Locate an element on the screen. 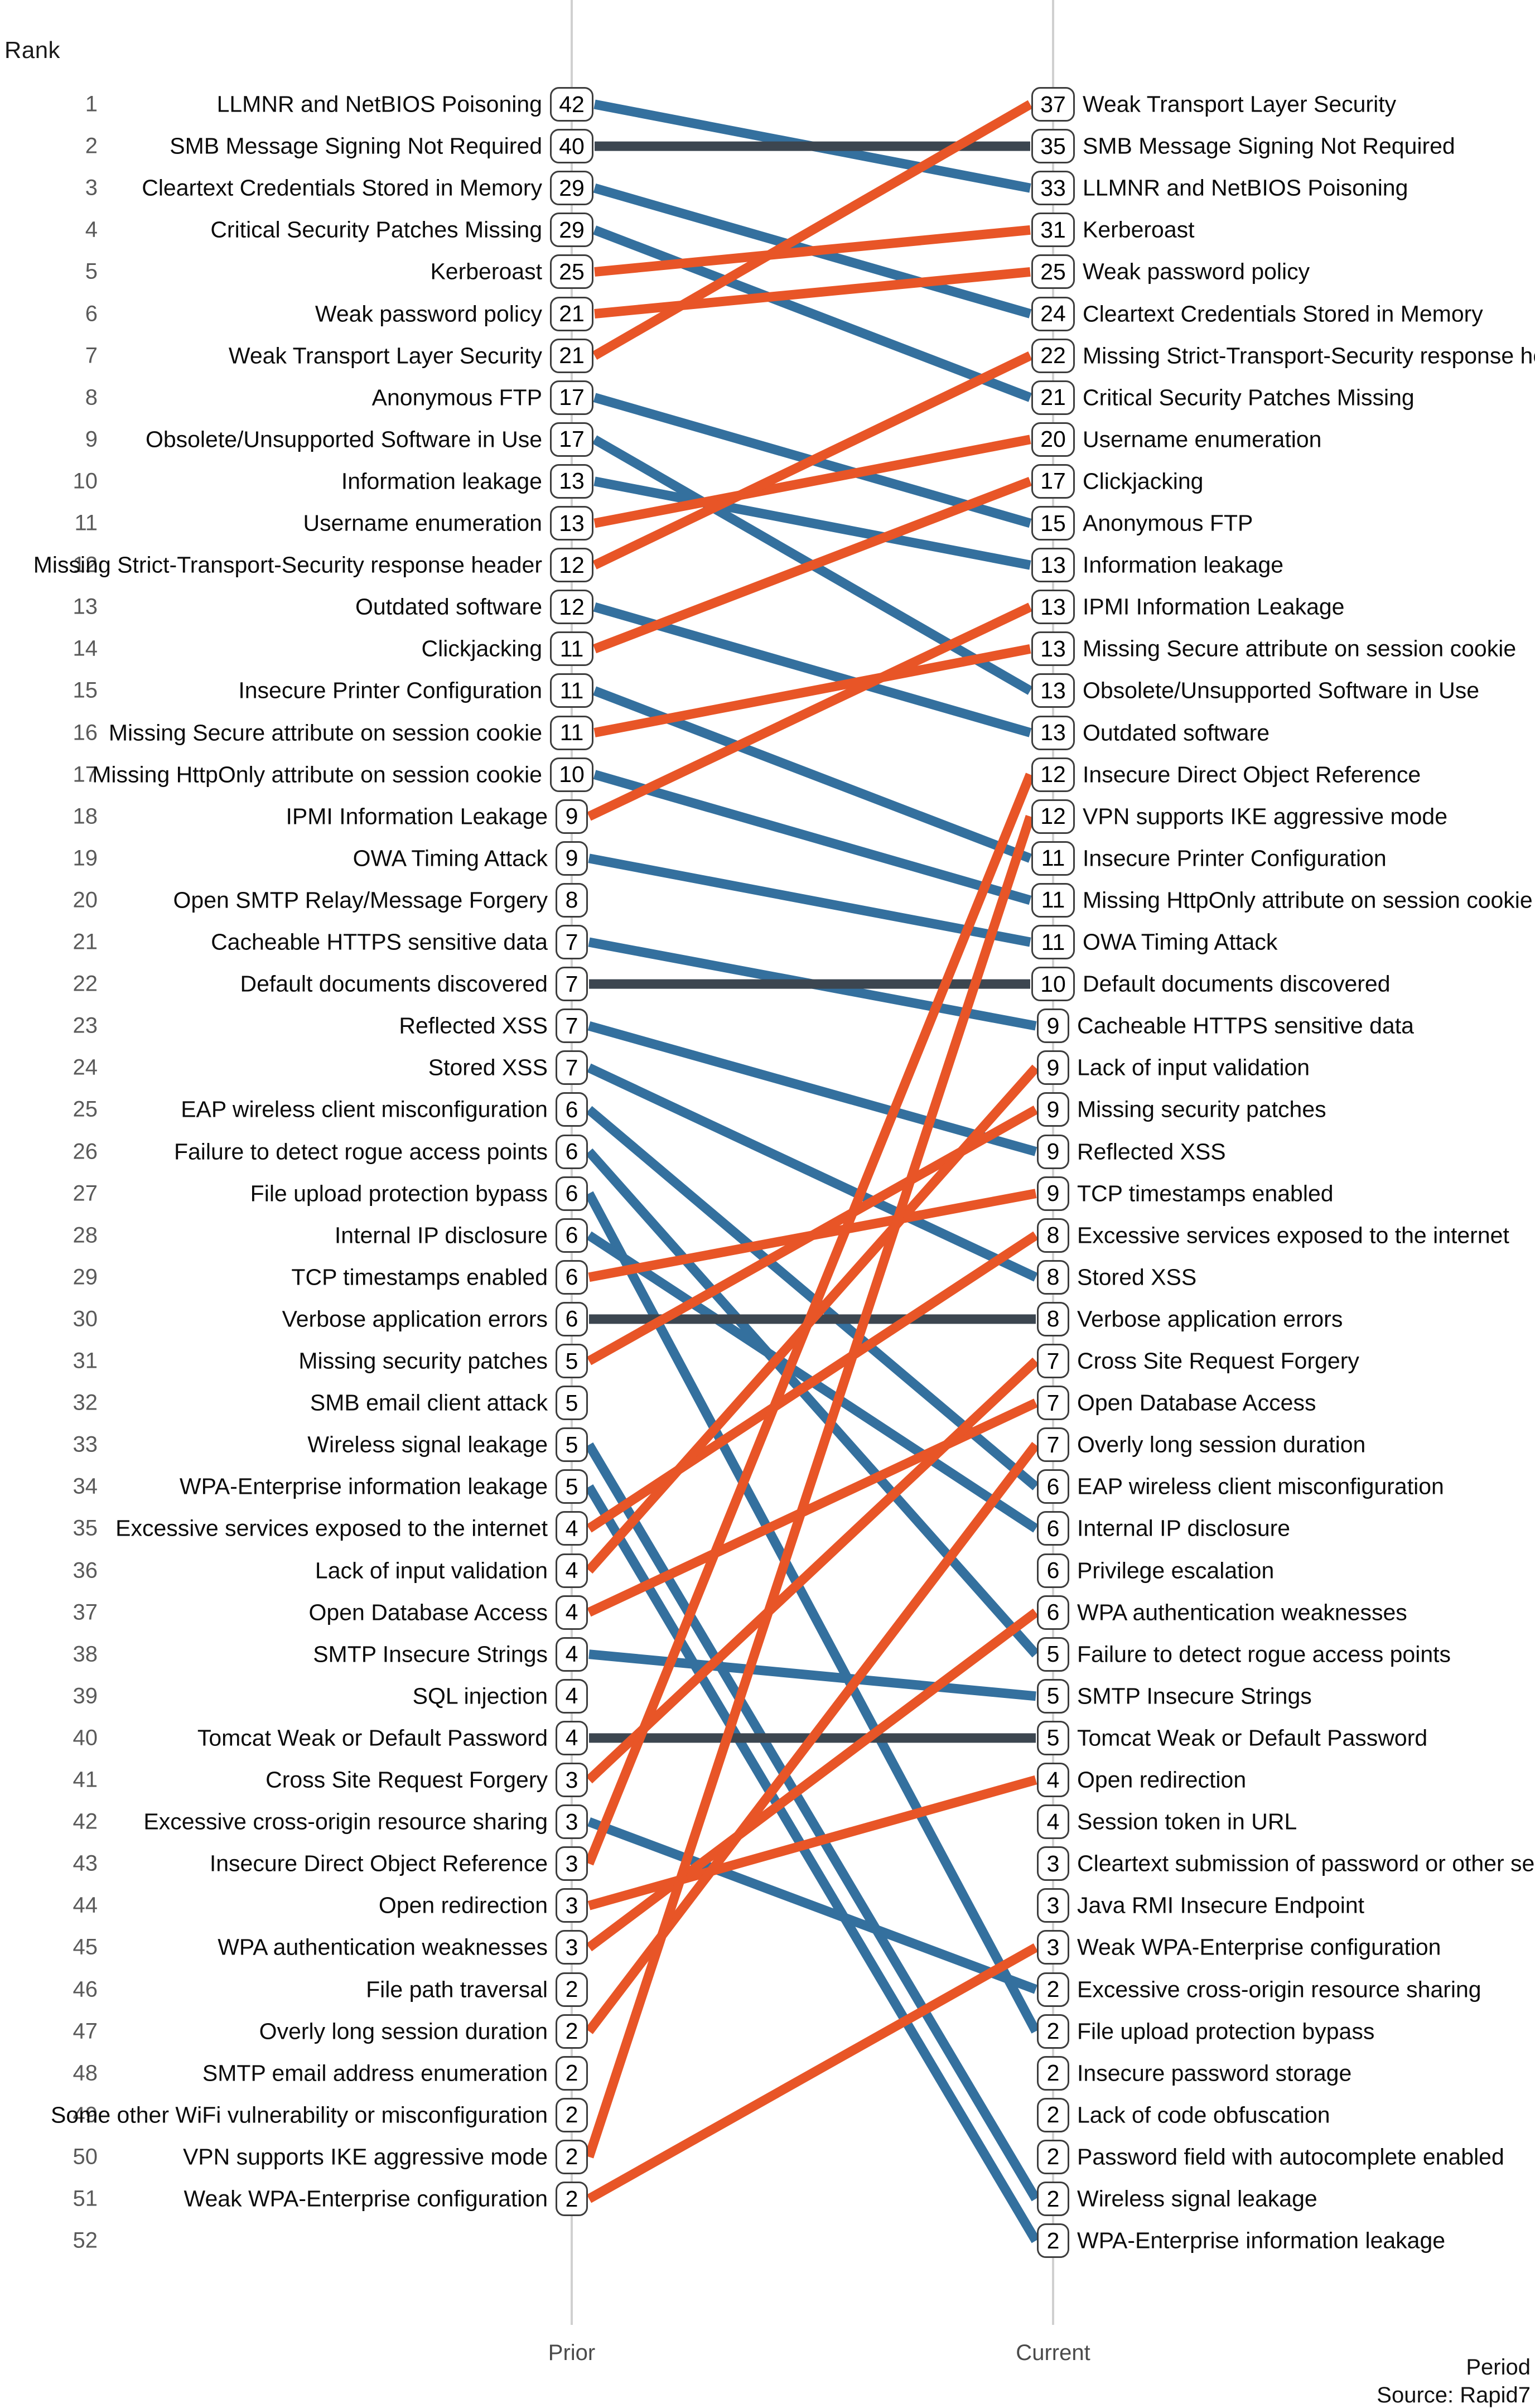 Image resolution: width=1535 pixels, height=2408 pixels. rank-number: 37 is located at coordinates (85, 1612).